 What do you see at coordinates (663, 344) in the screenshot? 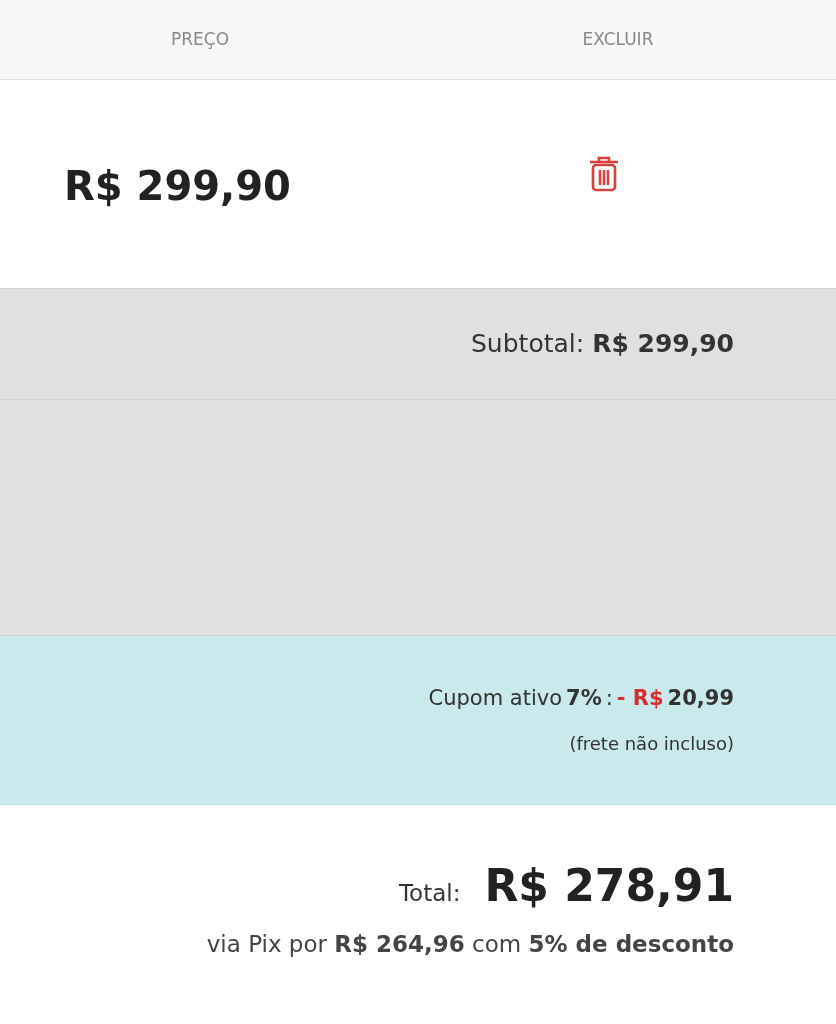
I see `subtotal-value: R$ 299,90` at bounding box center [663, 344].